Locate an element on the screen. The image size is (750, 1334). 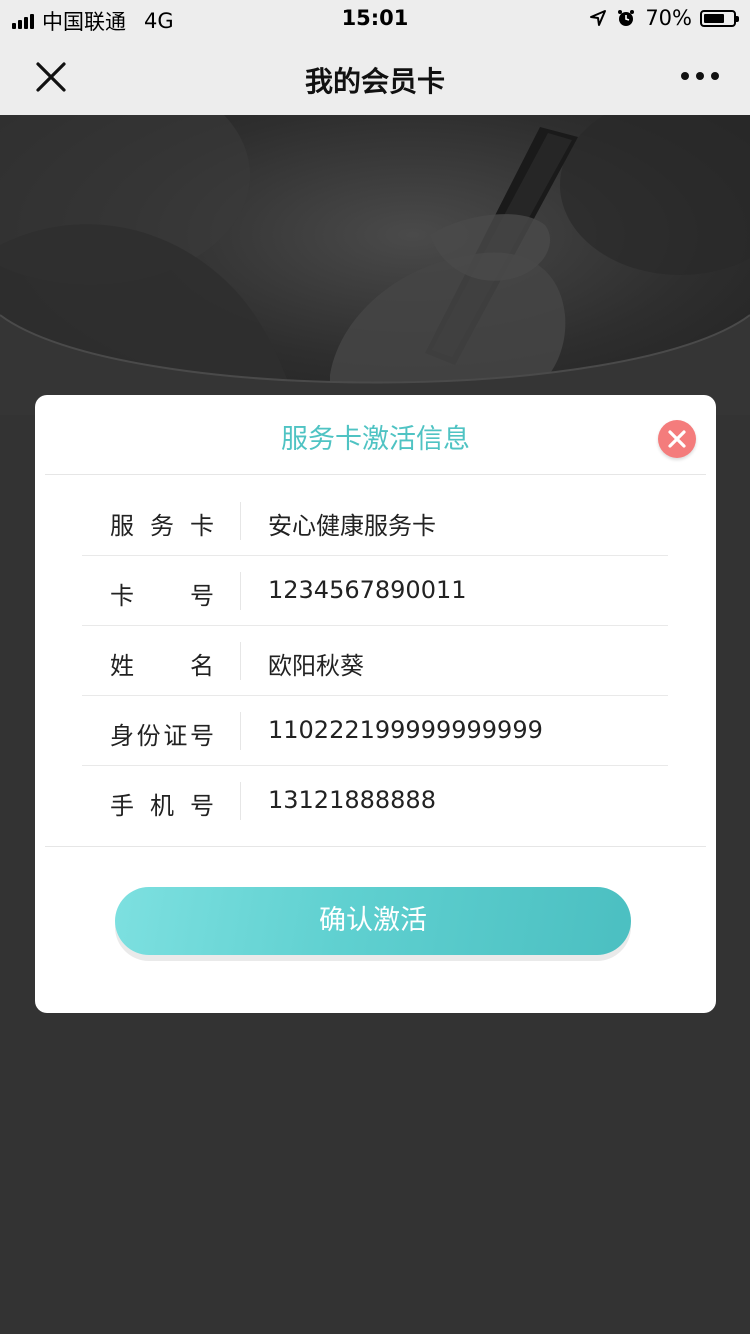
info-label: 姓名 is located at coordinates (162, 666).